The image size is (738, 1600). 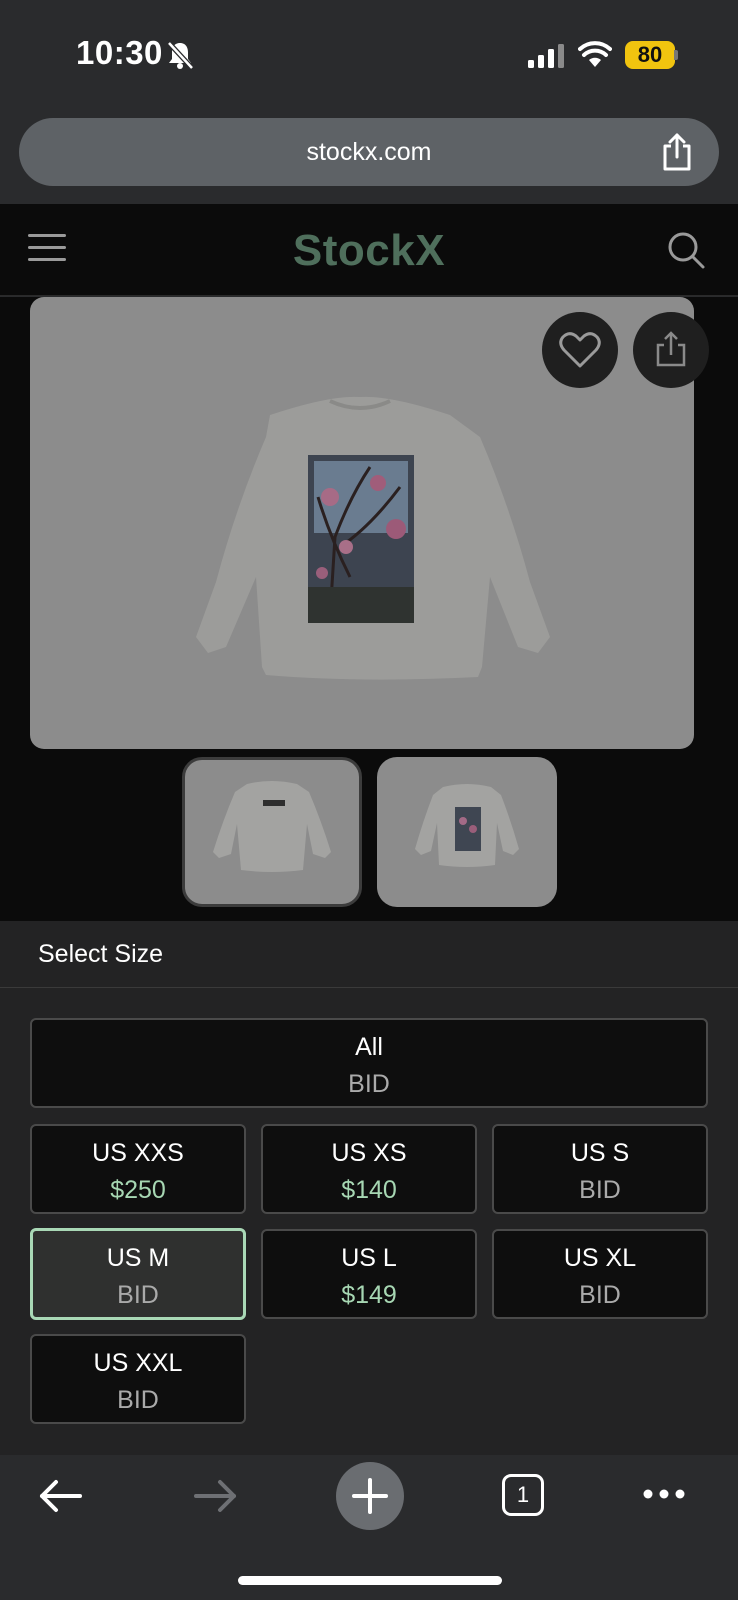 I want to click on bell-slash-icon, so click(x=180, y=55).